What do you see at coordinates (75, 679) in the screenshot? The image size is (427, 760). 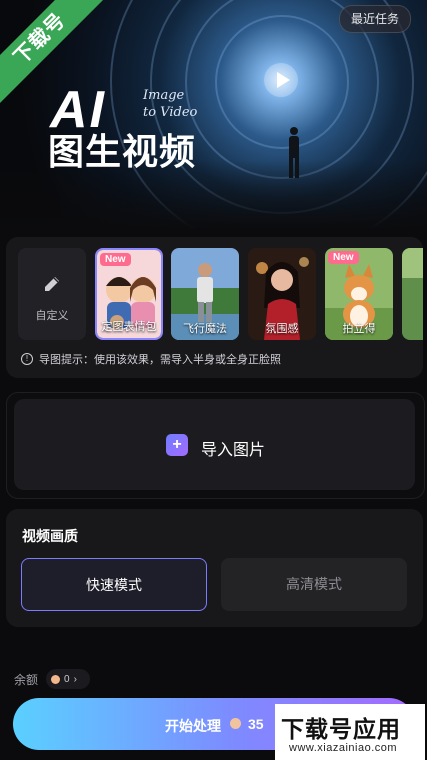 I see `chevron-right-icon: ›` at bounding box center [75, 679].